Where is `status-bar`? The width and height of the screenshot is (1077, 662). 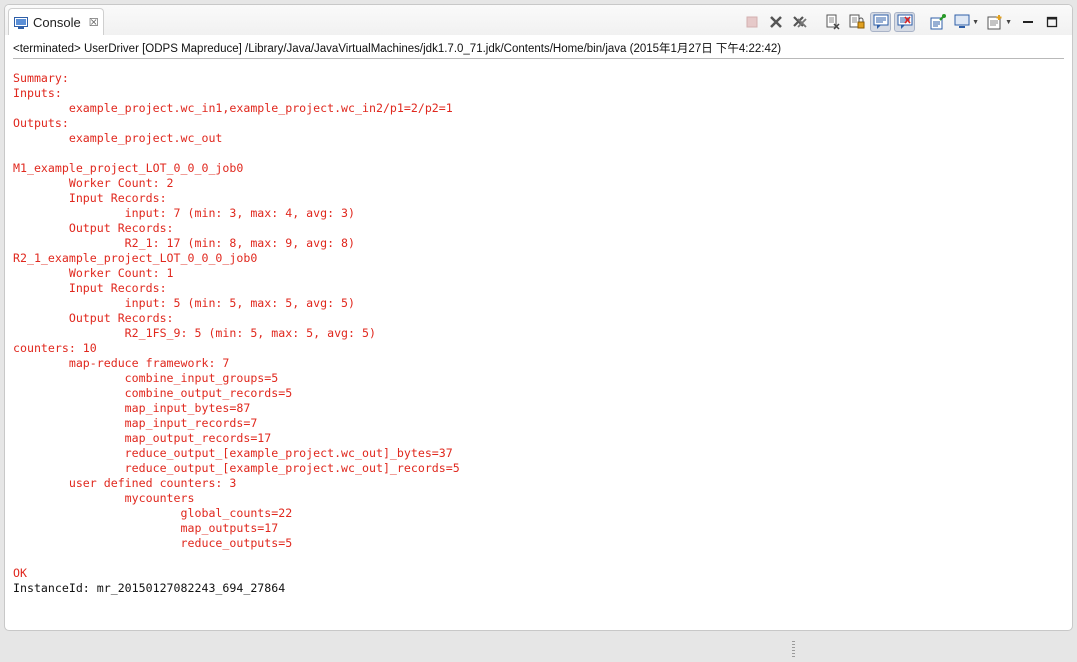 status-bar is located at coordinates (538, 647).